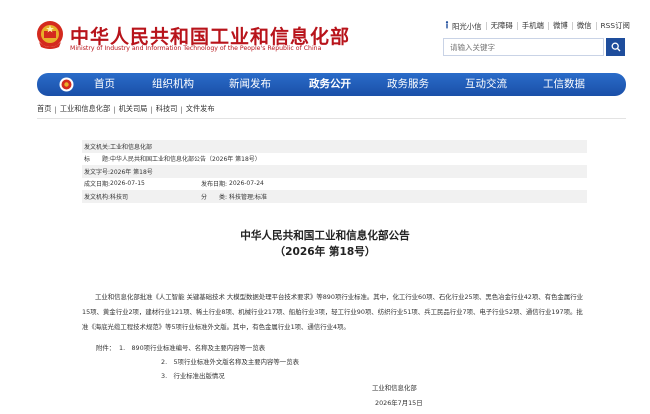 The height and width of the screenshot is (414, 650). I want to click on top-link-weibo: 微博, so click(559, 26).